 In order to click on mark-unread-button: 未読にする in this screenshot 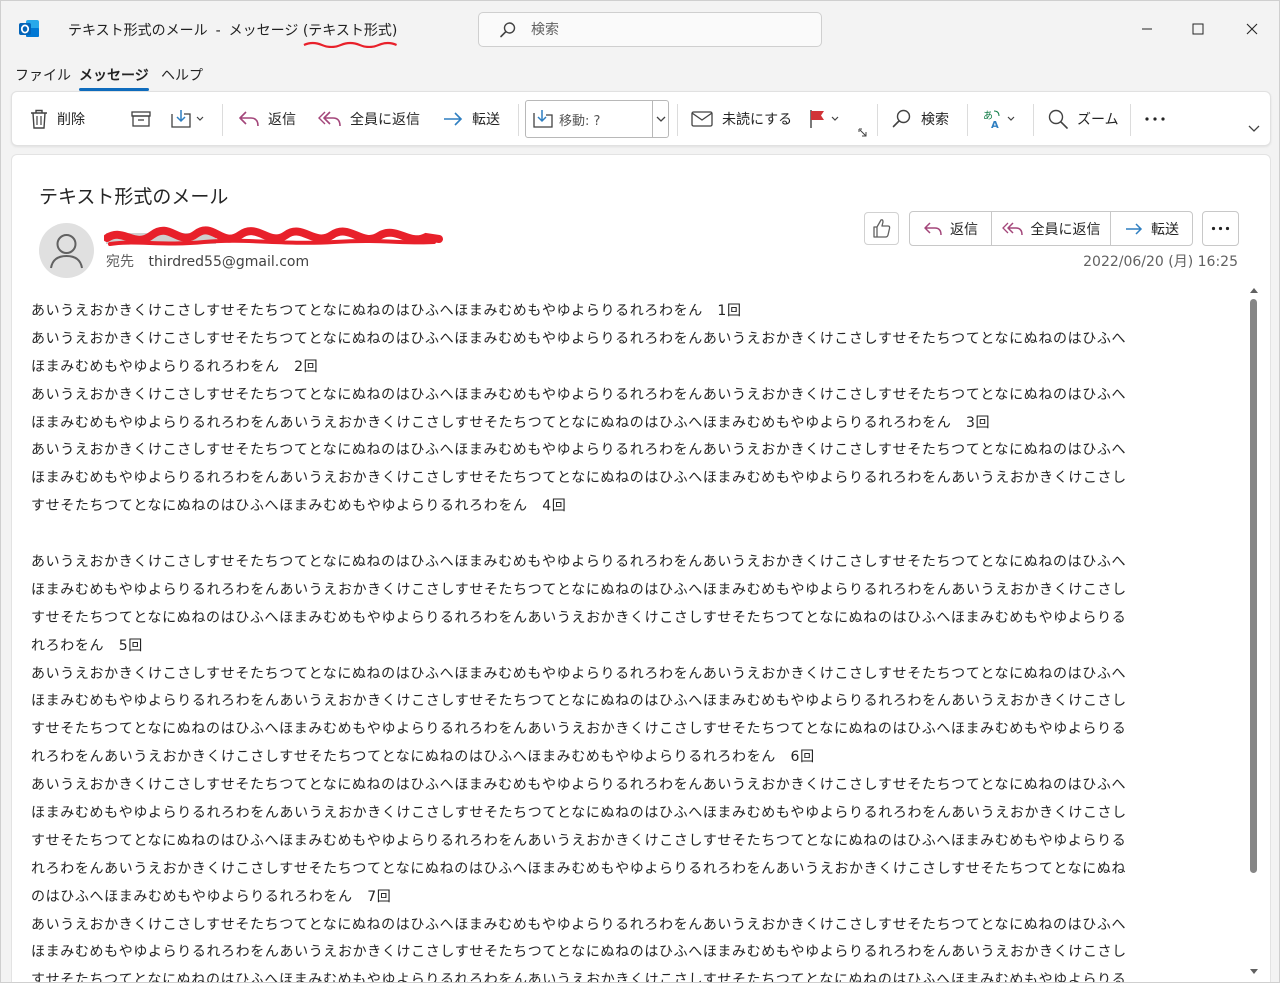, I will do `click(741, 119)`.